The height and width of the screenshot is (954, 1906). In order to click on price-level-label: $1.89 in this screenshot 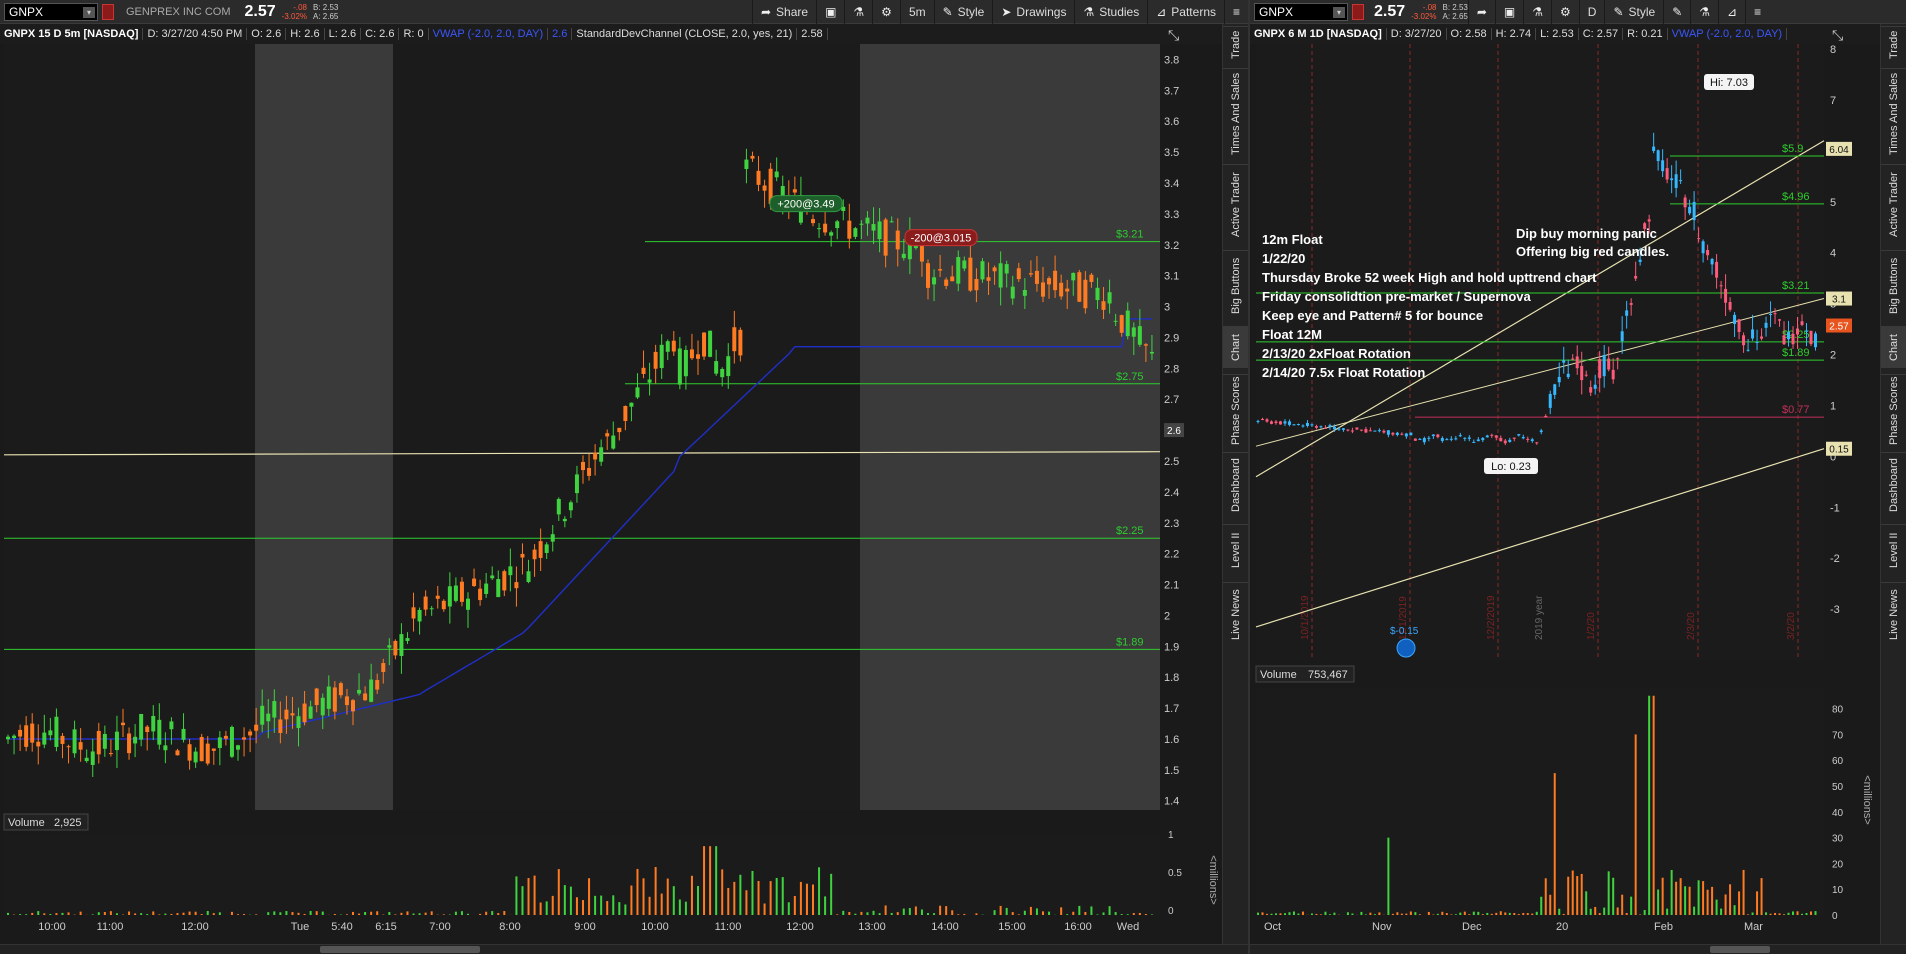, I will do `click(1796, 353)`.